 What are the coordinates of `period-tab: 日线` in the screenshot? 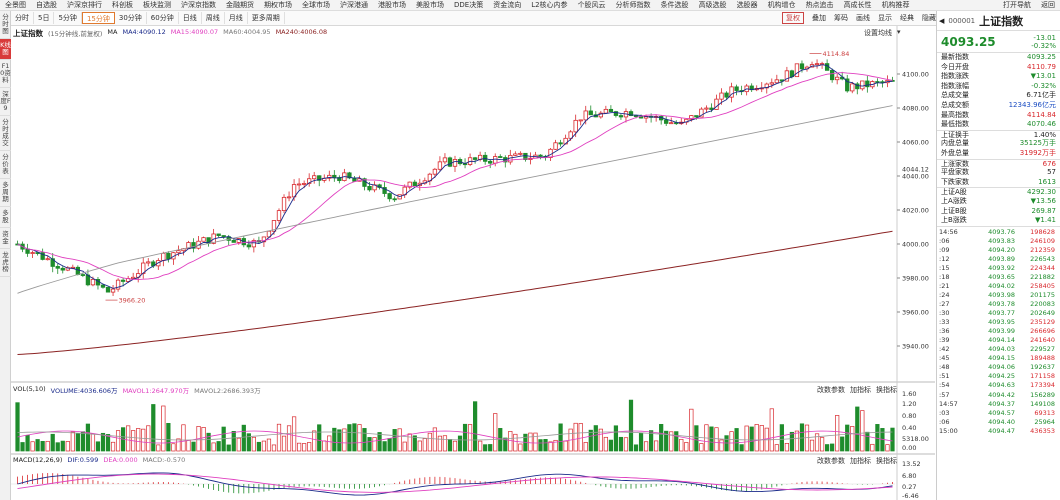 It's located at (190, 18).